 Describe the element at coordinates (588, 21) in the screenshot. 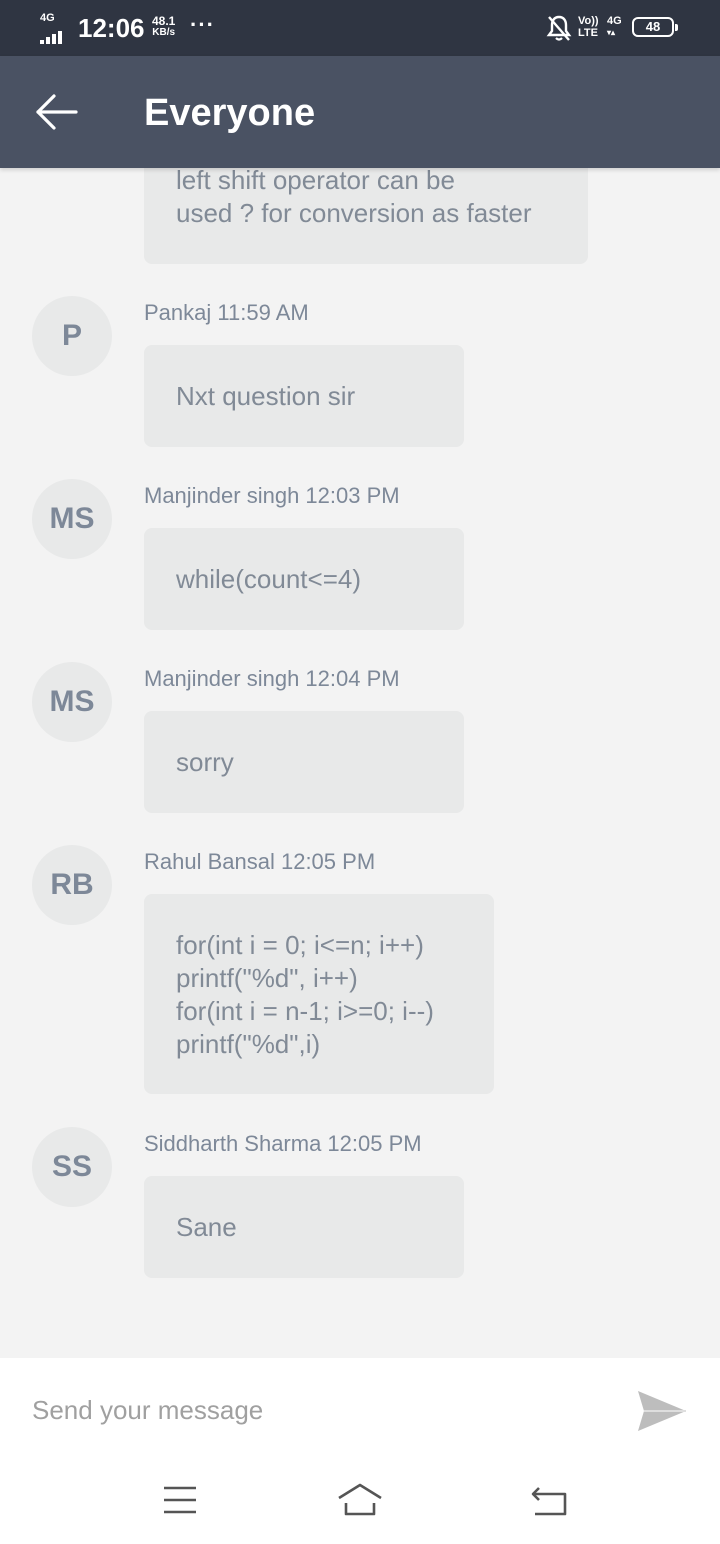

I see `volte-label: Vo))` at that location.